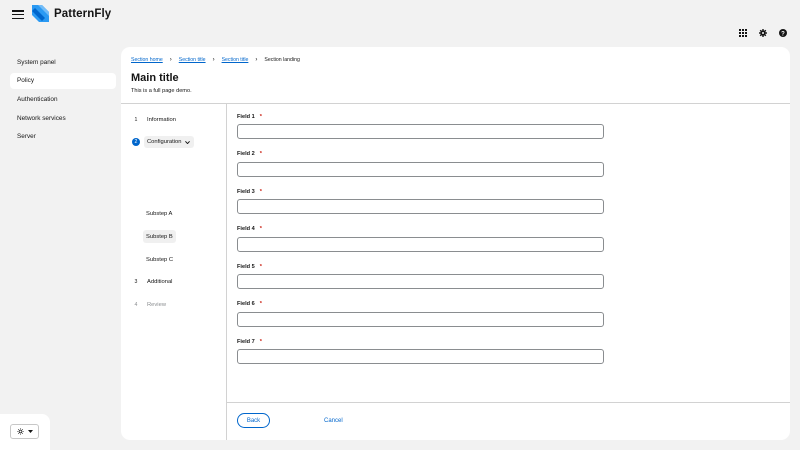 The height and width of the screenshot is (450, 800). Describe the element at coordinates (161, 120) in the screenshot. I see `step-label: Information` at that location.